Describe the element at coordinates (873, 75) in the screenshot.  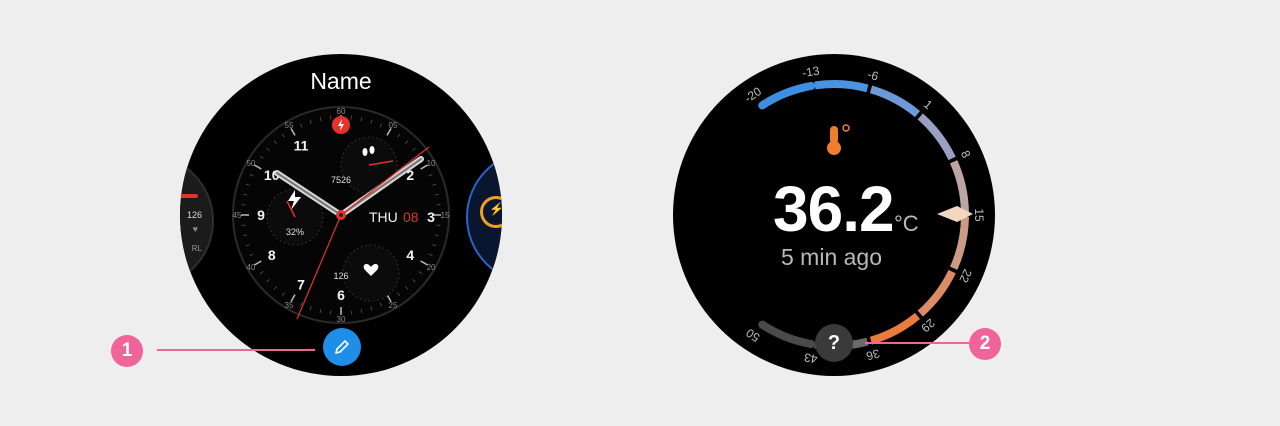
I see `gauge-scale-label: -6` at that location.